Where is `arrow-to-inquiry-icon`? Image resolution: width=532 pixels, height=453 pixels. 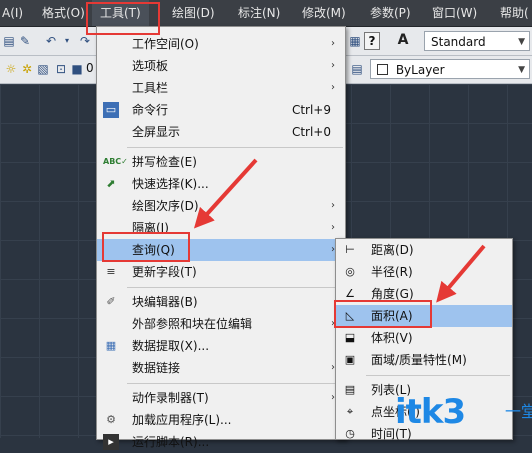 arrow-to-inquiry-icon is located at coordinates (225, 193).